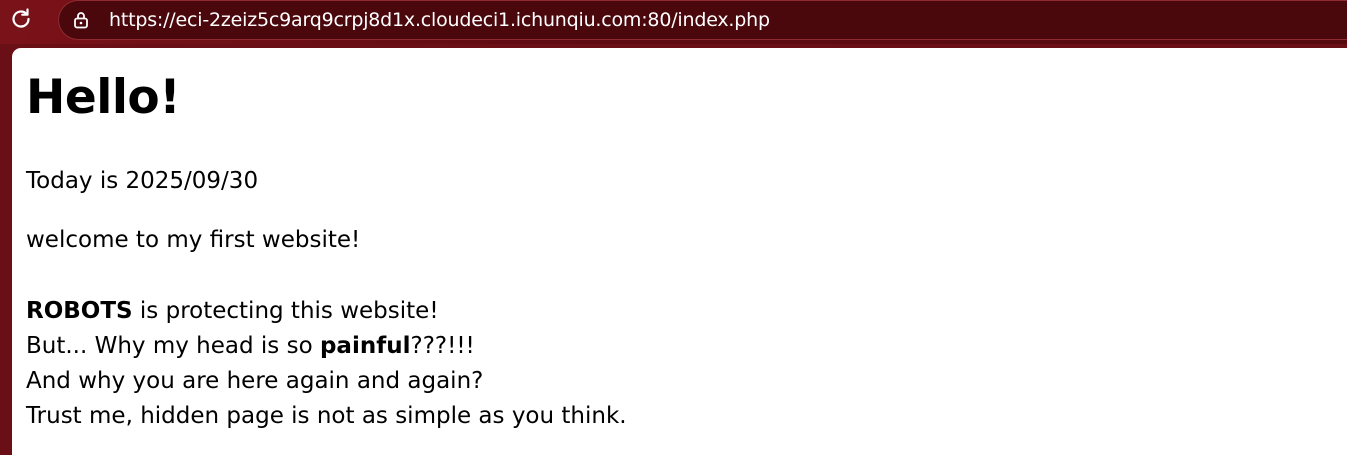 The image size is (1347, 455). What do you see at coordinates (142, 181) in the screenshot?
I see `date-line: Today is 2025/09/30` at bounding box center [142, 181].